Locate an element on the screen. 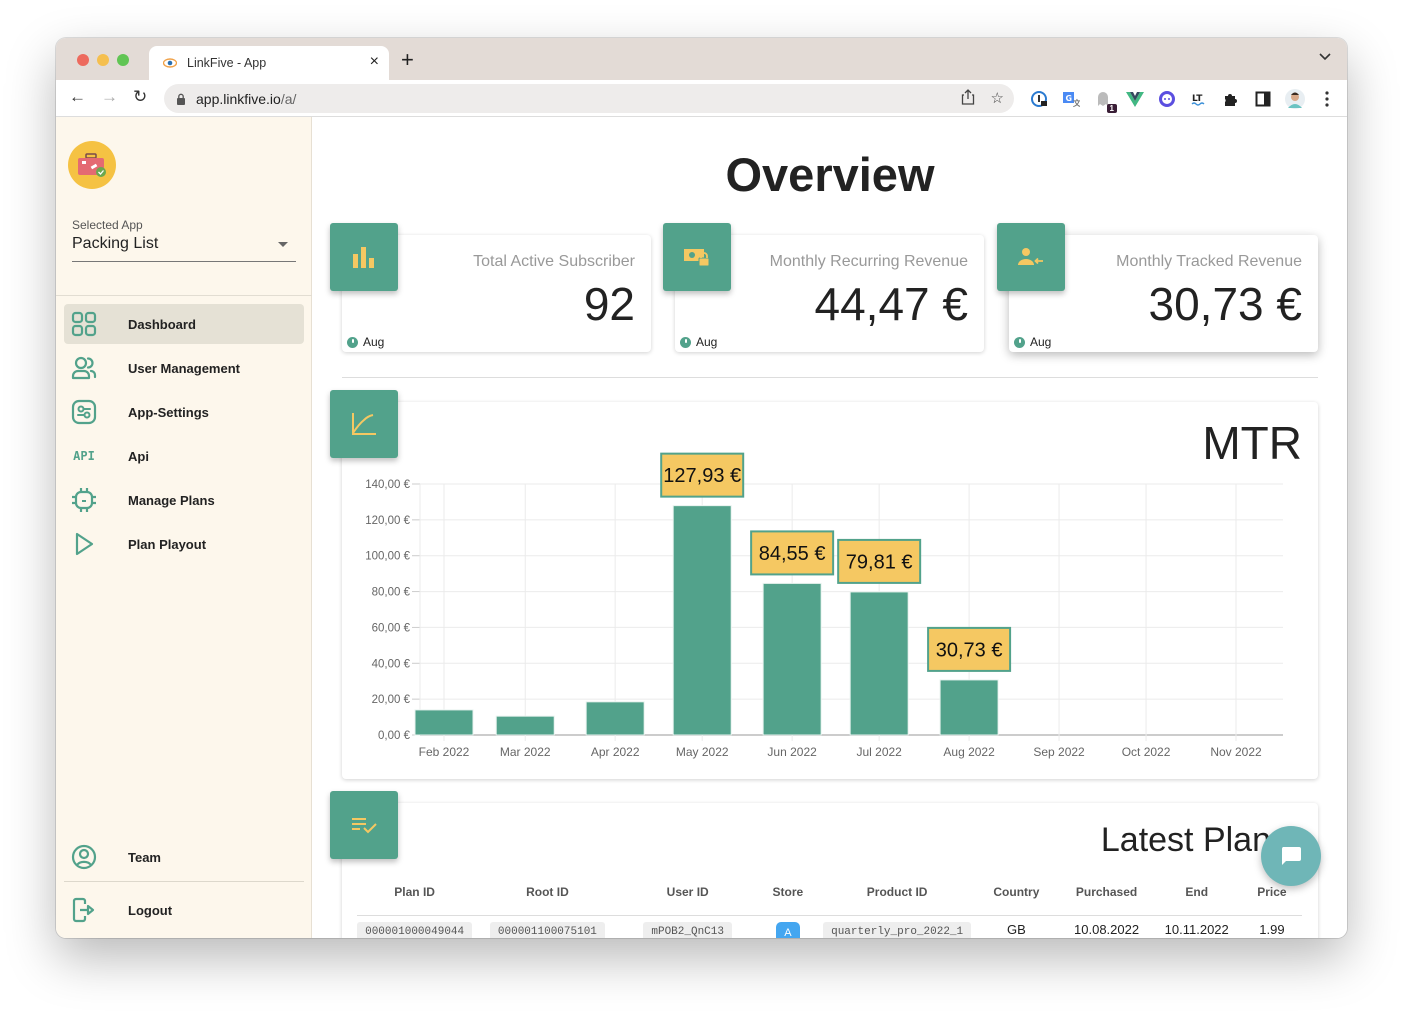 This screenshot has height=1012, width=1403. stat-period: Aug is located at coordinates (374, 342).